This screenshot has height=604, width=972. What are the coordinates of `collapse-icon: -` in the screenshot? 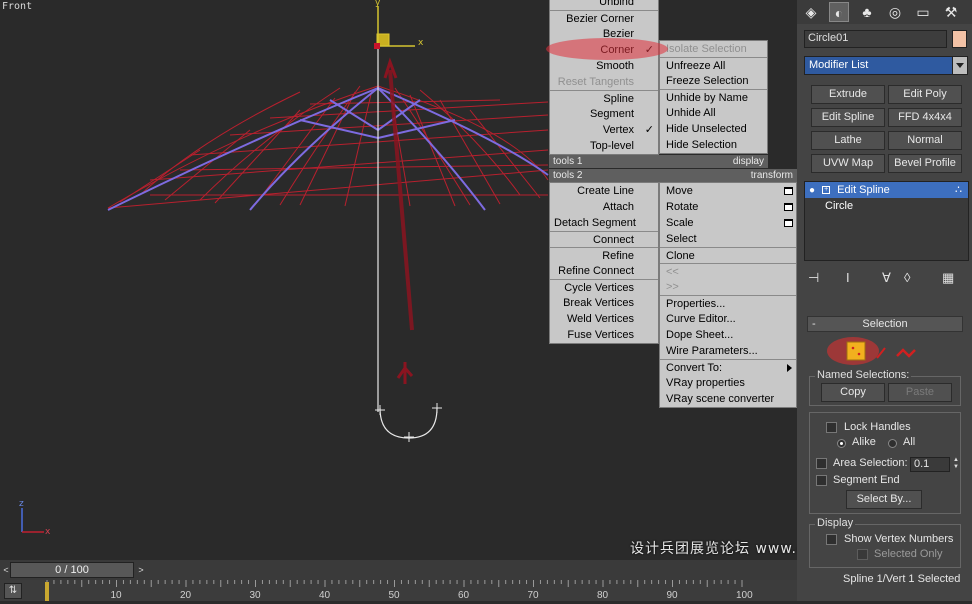 It's located at (814, 324).